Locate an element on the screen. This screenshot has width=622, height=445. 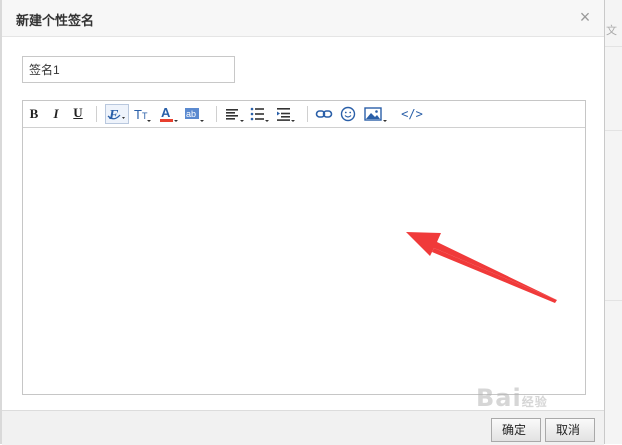
watermark: Bai经验 is located at coordinates (512, 398).